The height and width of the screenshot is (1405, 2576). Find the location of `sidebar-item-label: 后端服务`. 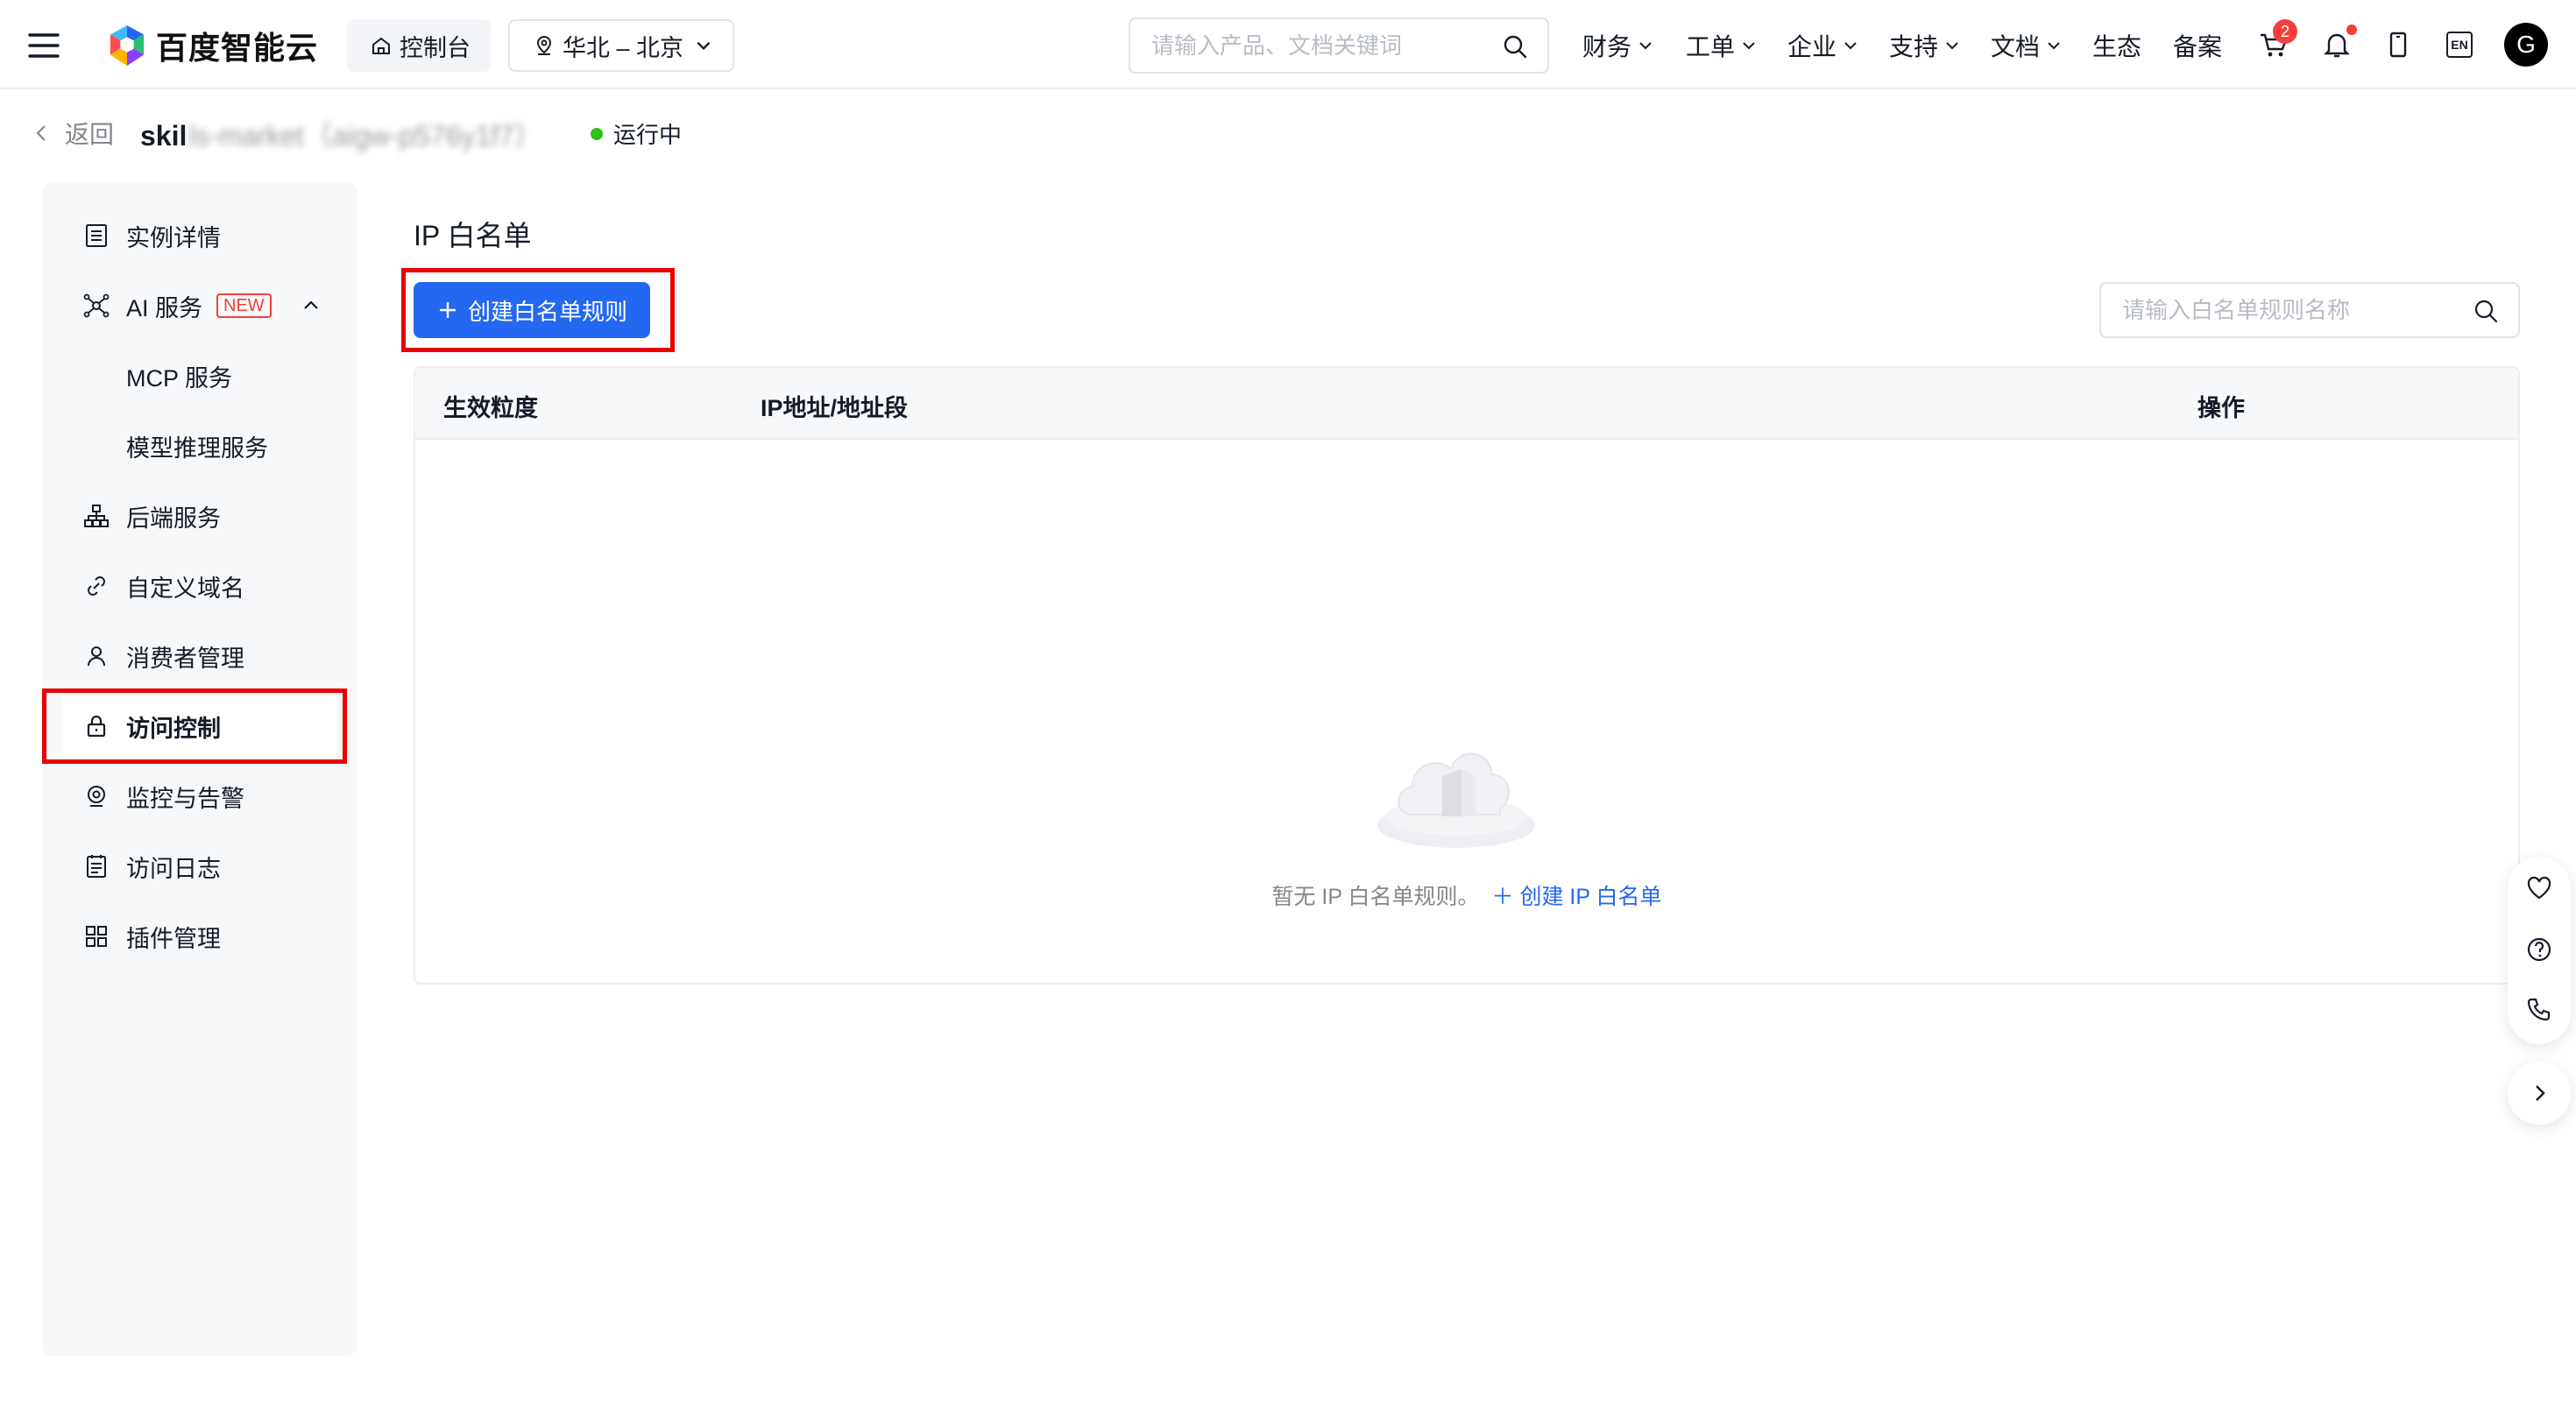

sidebar-item-label: 后端服务 is located at coordinates (173, 518).